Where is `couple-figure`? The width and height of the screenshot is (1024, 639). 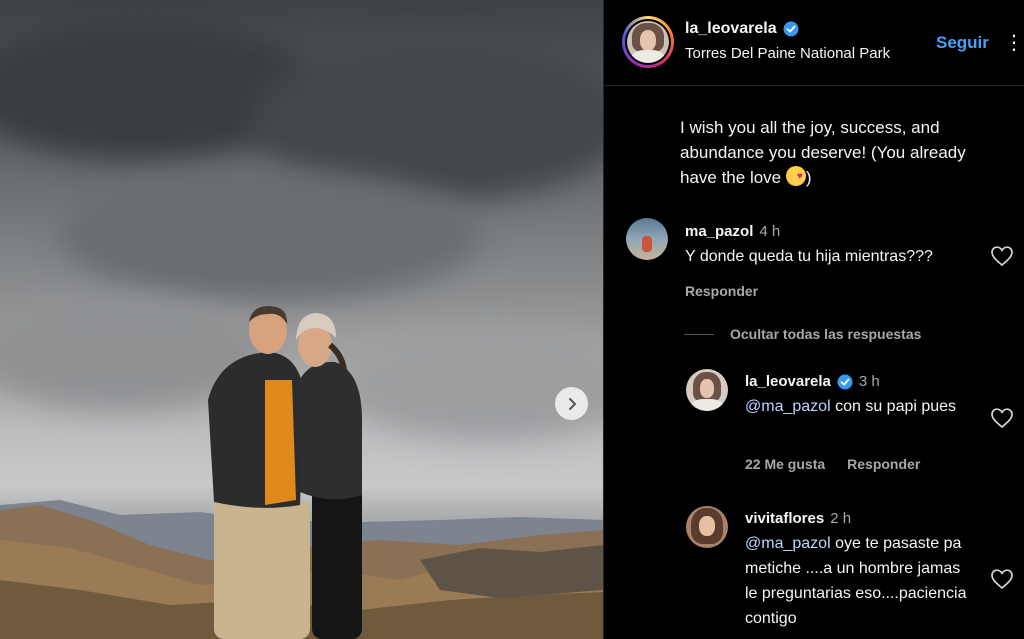 couple-figure is located at coordinates (285, 472).